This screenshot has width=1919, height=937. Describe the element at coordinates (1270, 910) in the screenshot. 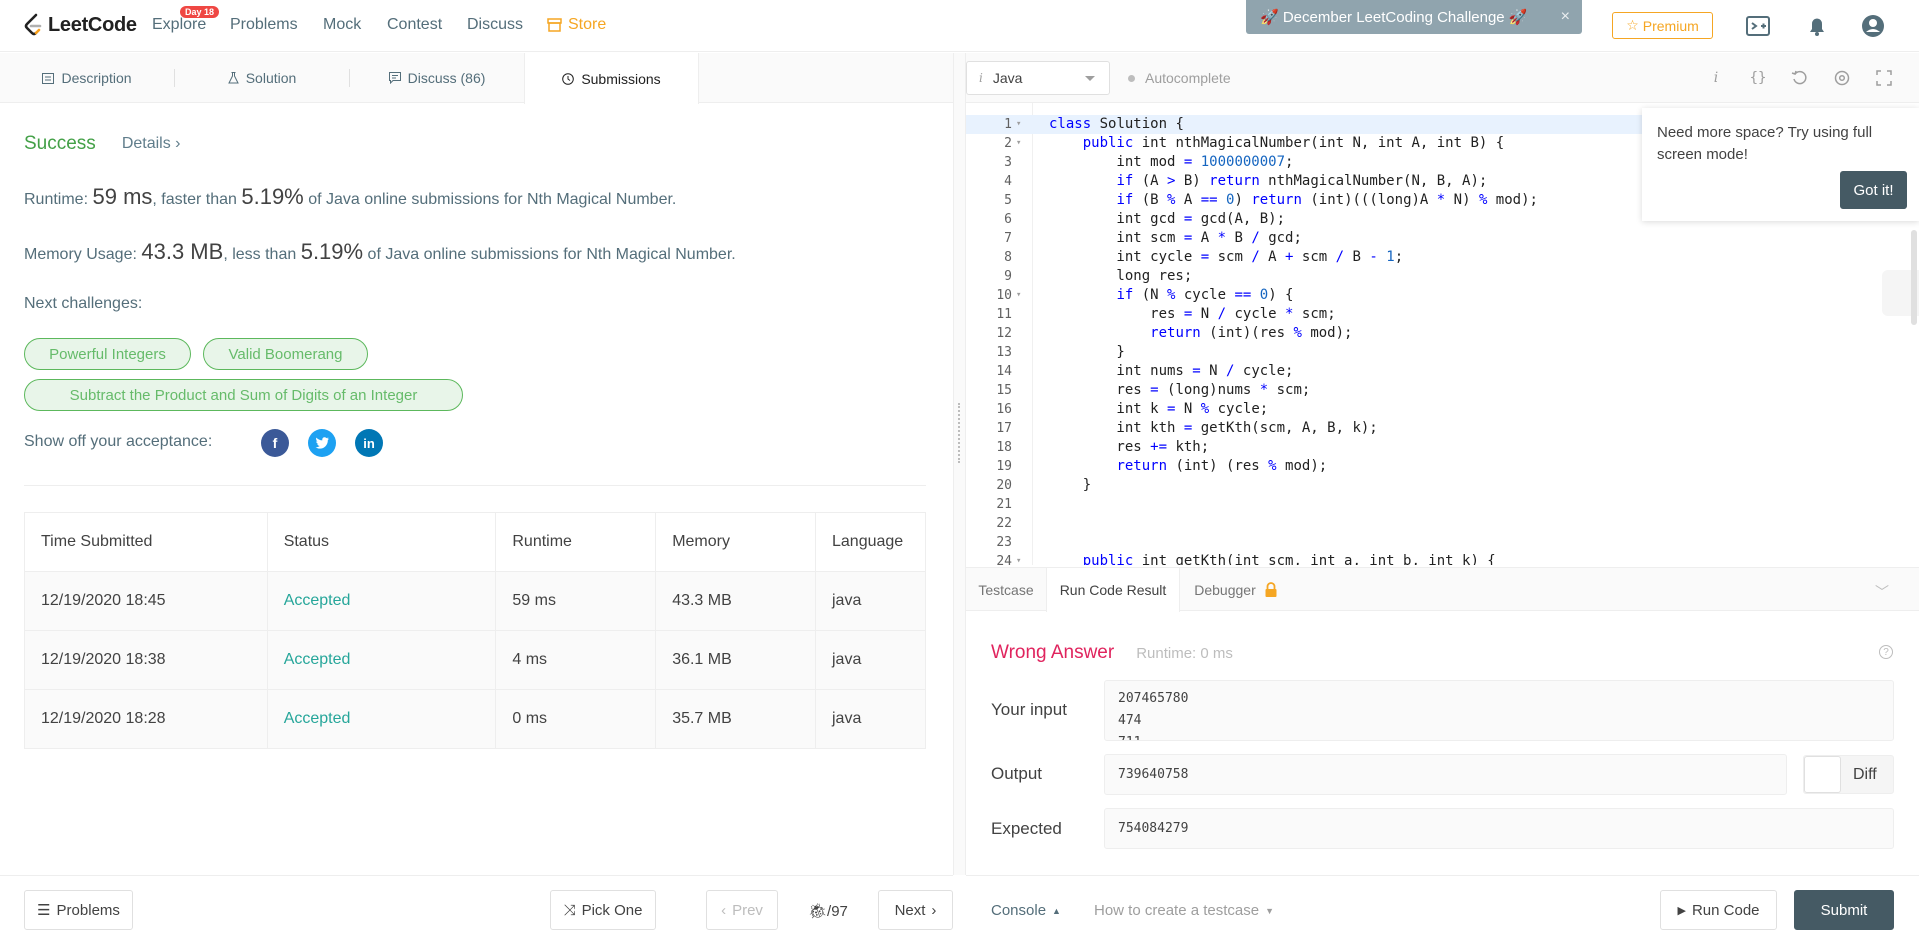

I see `caret-down-icon: ▼` at that location.